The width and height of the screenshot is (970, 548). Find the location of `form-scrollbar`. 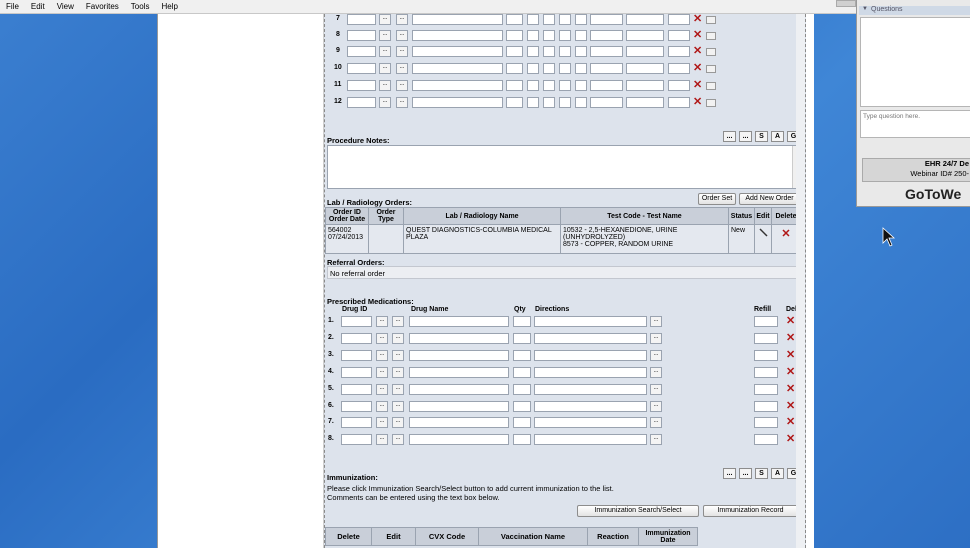

form-scrollbar is located at coordinates (800, 281).